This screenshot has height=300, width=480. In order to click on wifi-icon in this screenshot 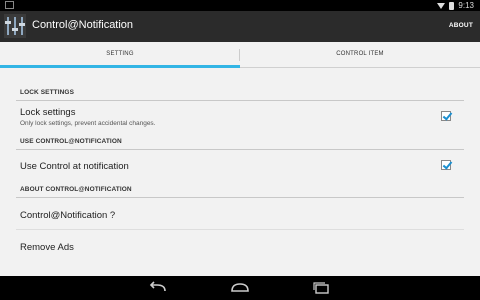, I will do `click(441, 5)`.